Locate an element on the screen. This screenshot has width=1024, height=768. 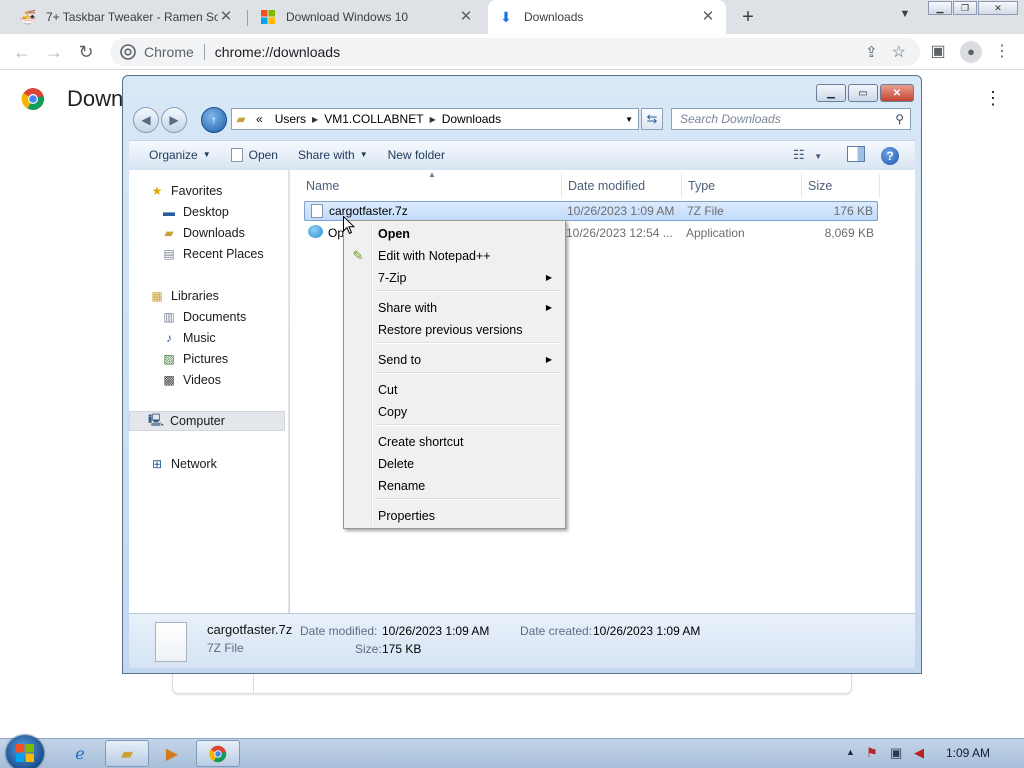
share-icon: ⇪ is located at coordinates (871, 52).